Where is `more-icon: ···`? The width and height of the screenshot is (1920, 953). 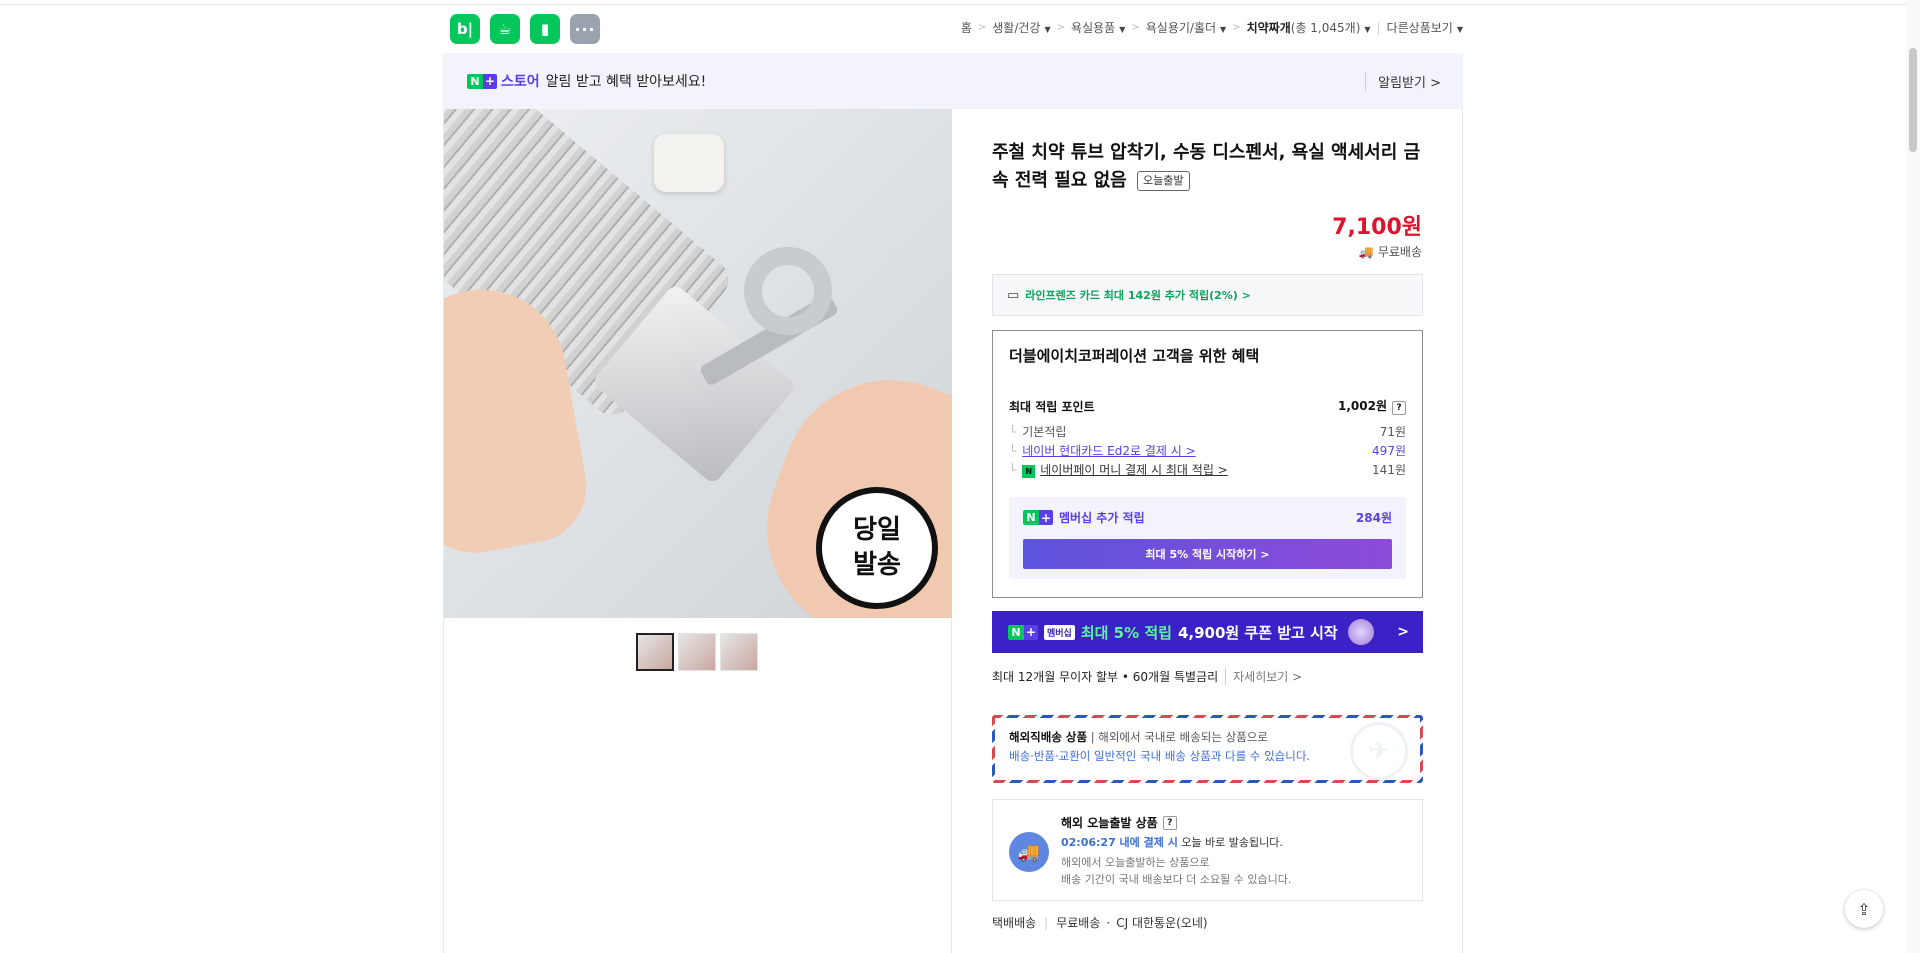
more-icon: ··· is located at coordinates (585, 29).